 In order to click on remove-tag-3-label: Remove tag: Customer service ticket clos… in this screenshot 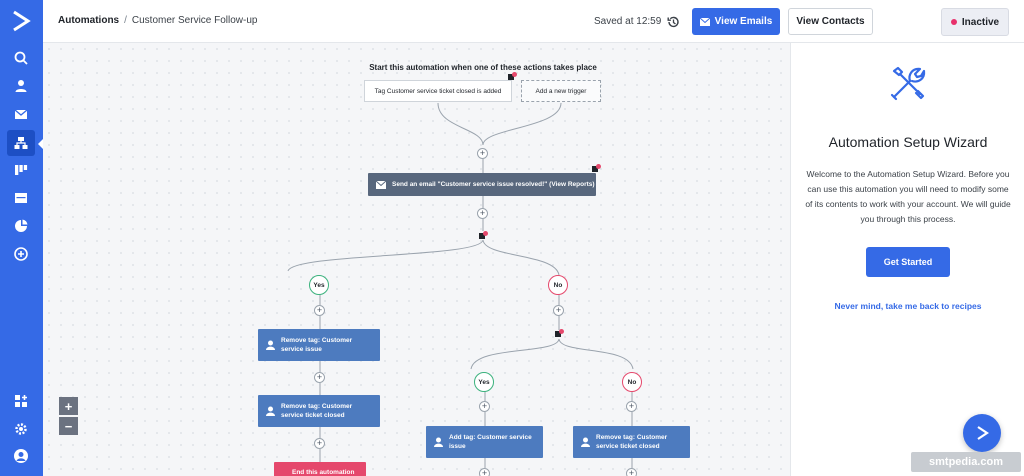, I will do `click(632, 442)`.